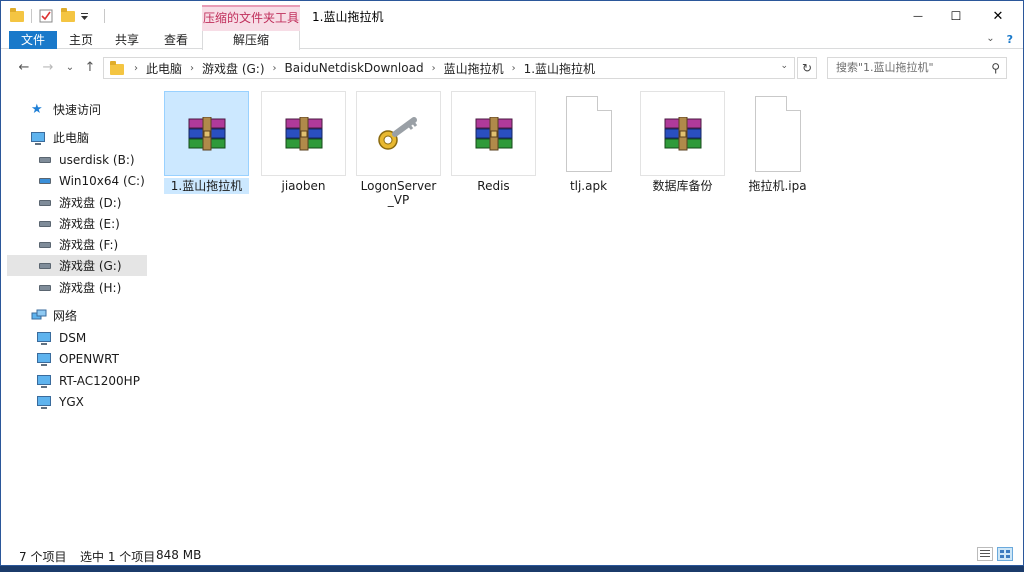 This screenshot has width=1024, height=572. I want to click on sidebar-item-drive-e: 游戏盘 (E:), so click(92, 223).